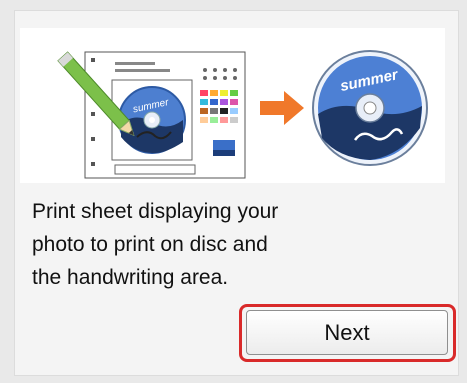 The image size is (467, 383). What do you see at coordinates (150, 244) in the screenshot?
I see `instruction-line-2: photo to print on disc and` at bounding box center [150, 244].